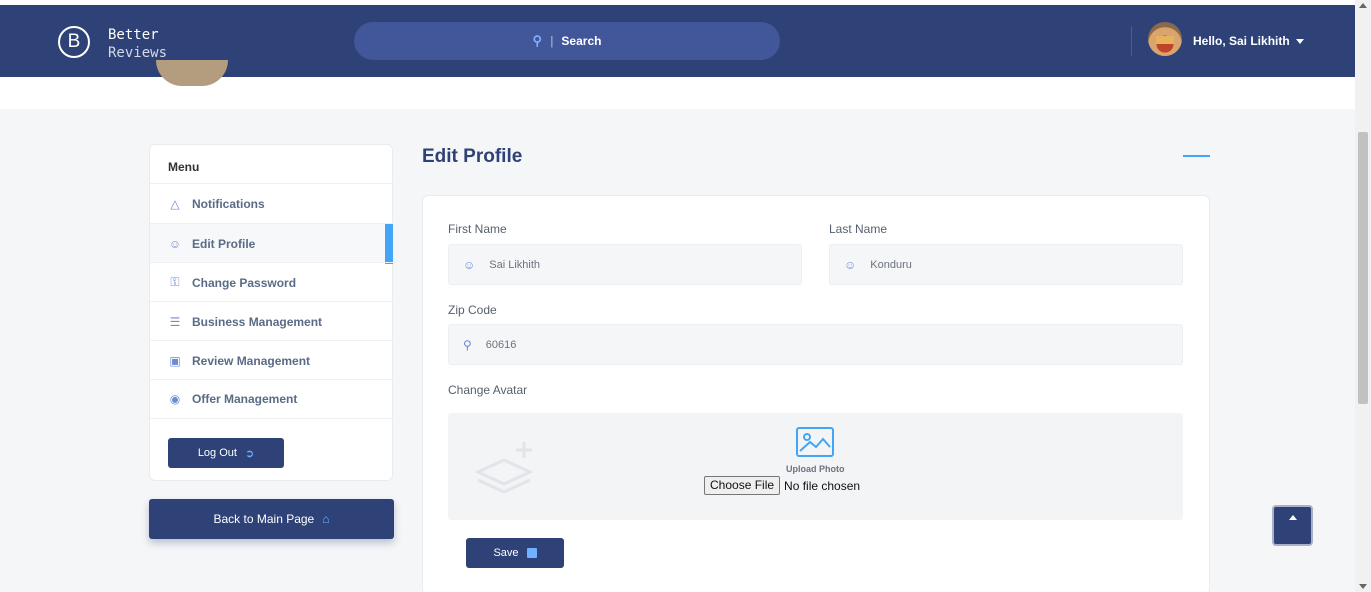  I want to click on sidebar-item-business-management: ☰ Business Management, so click(271, 321).